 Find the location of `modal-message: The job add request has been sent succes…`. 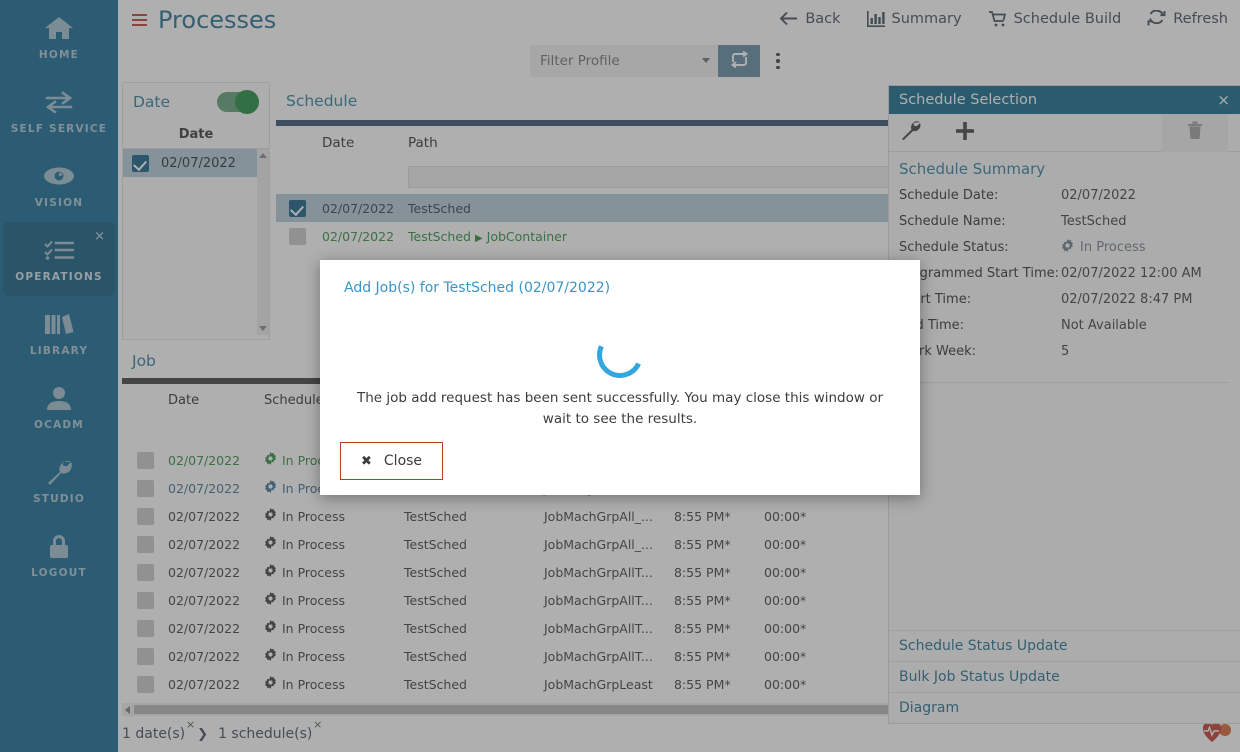

modal-message: The job add request has been sent succes… is located at coordinates (620, 408).